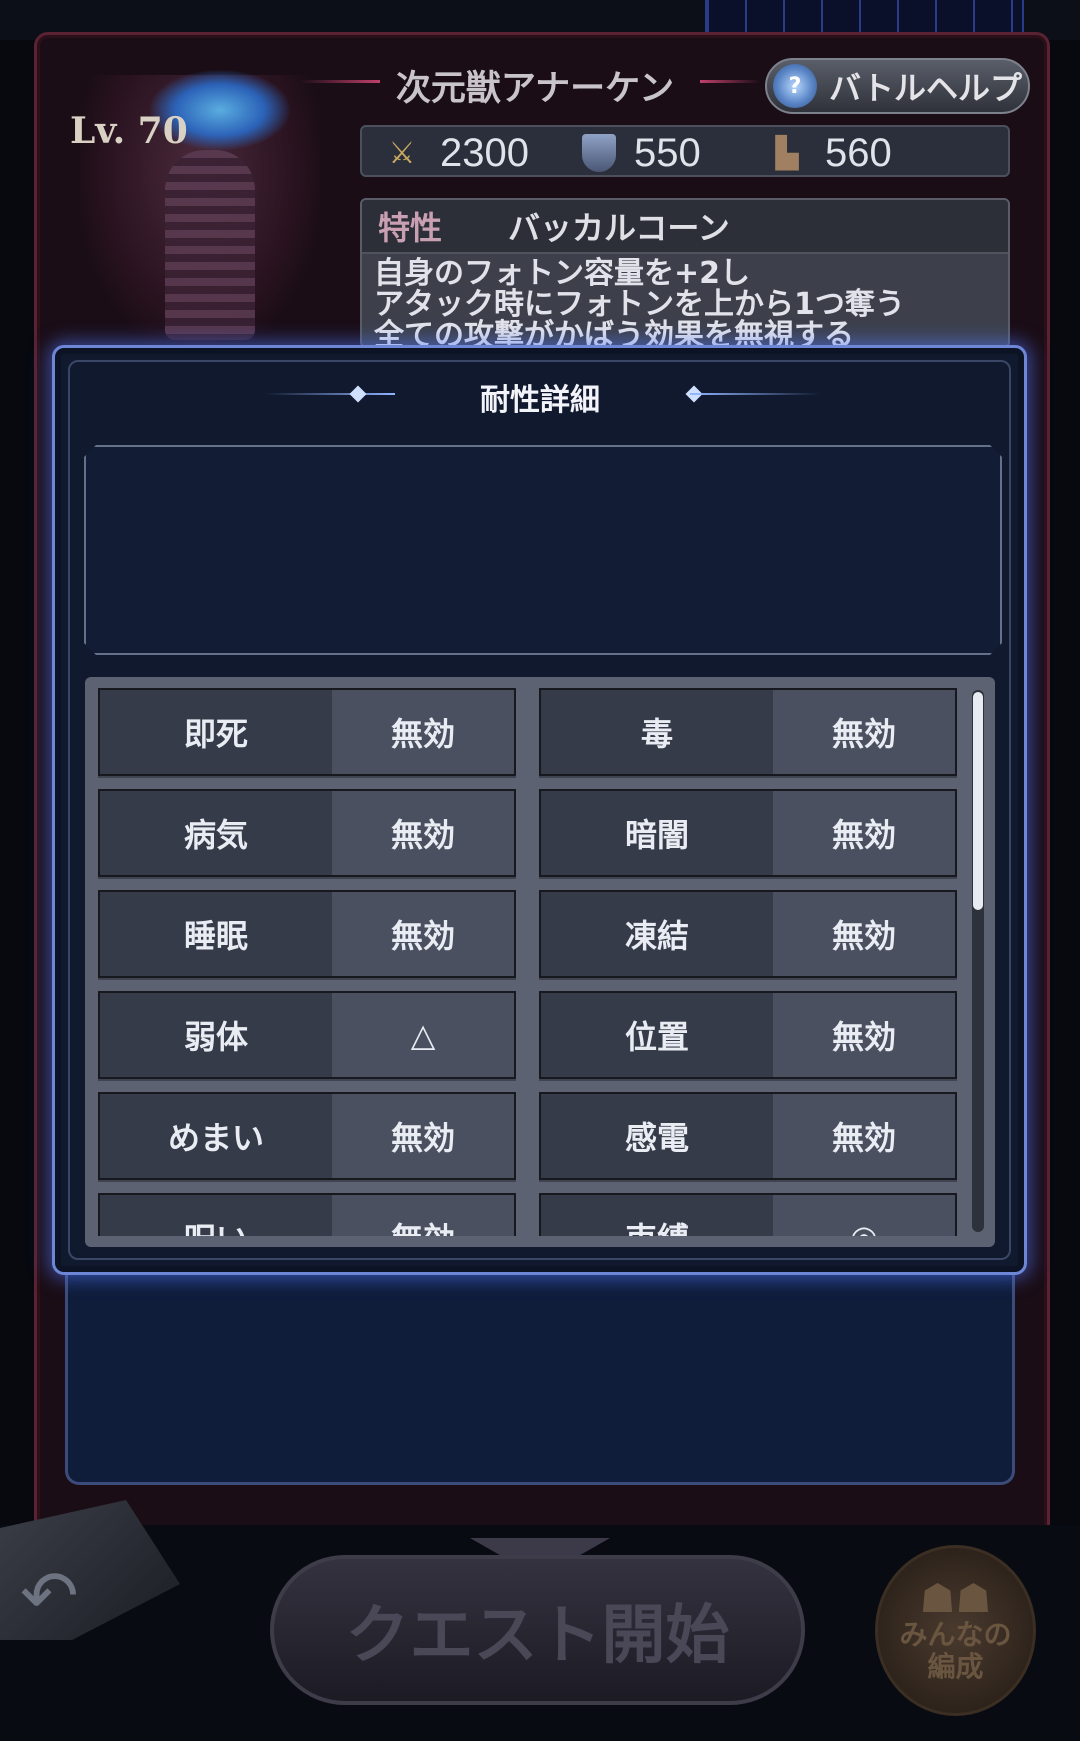 This screenshot has width=1080, height=1741. What do you see at coordinates (795, 86) in the screenshot?
I see `help-icon: ?` at bounding box center [795, 86].